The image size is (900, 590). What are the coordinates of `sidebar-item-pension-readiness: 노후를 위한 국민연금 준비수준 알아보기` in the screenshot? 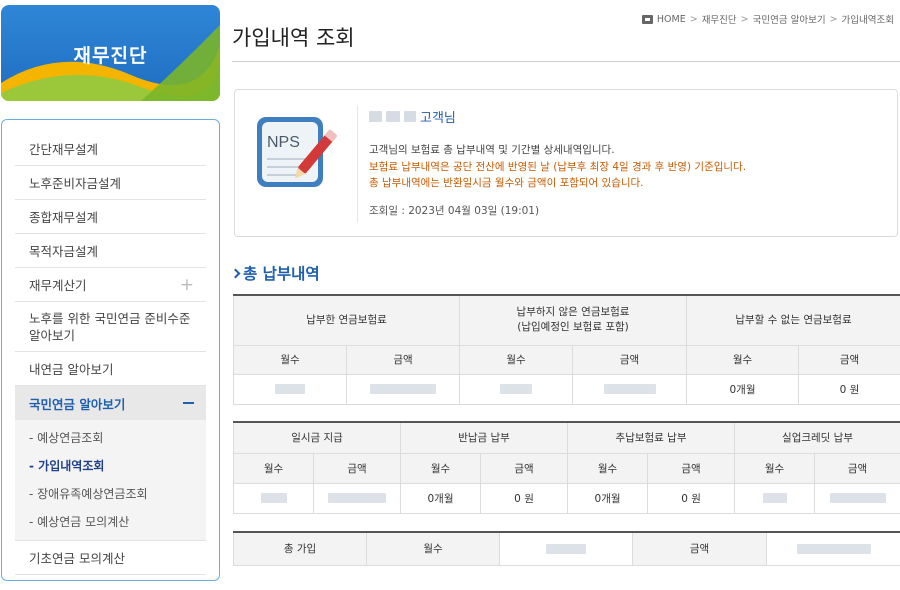 It's located at (110, 327).